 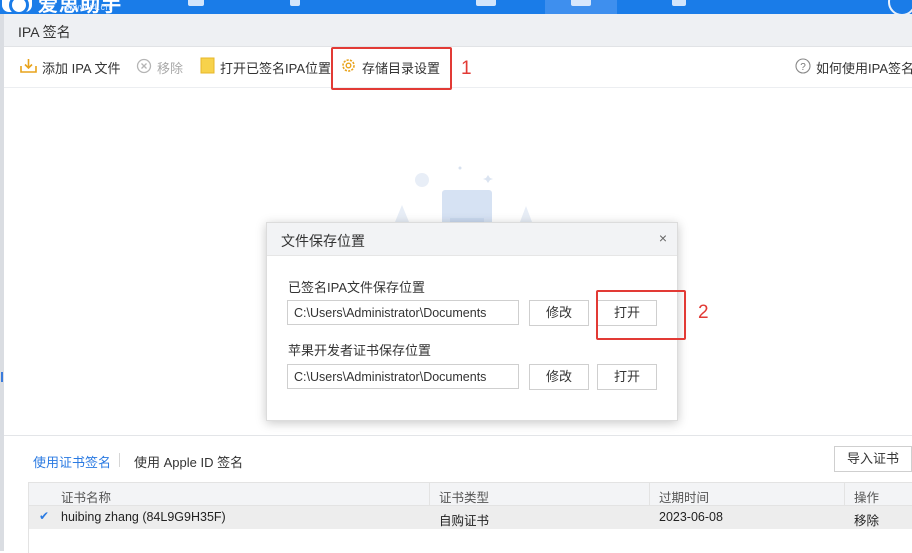 I want to click on cert-remove-action: 移除, so click(x=866, y=519).